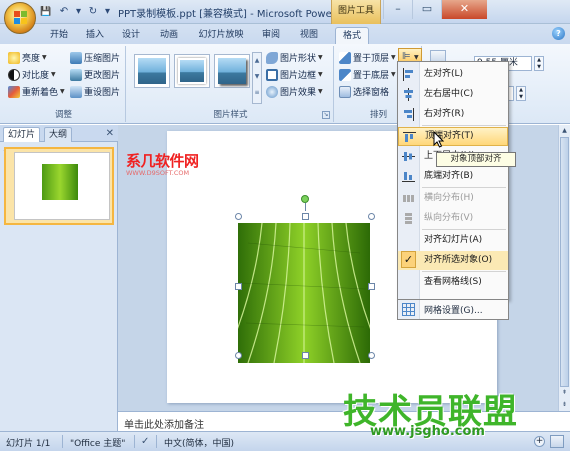  I want to click on leaf-picture, so click(304, 293).